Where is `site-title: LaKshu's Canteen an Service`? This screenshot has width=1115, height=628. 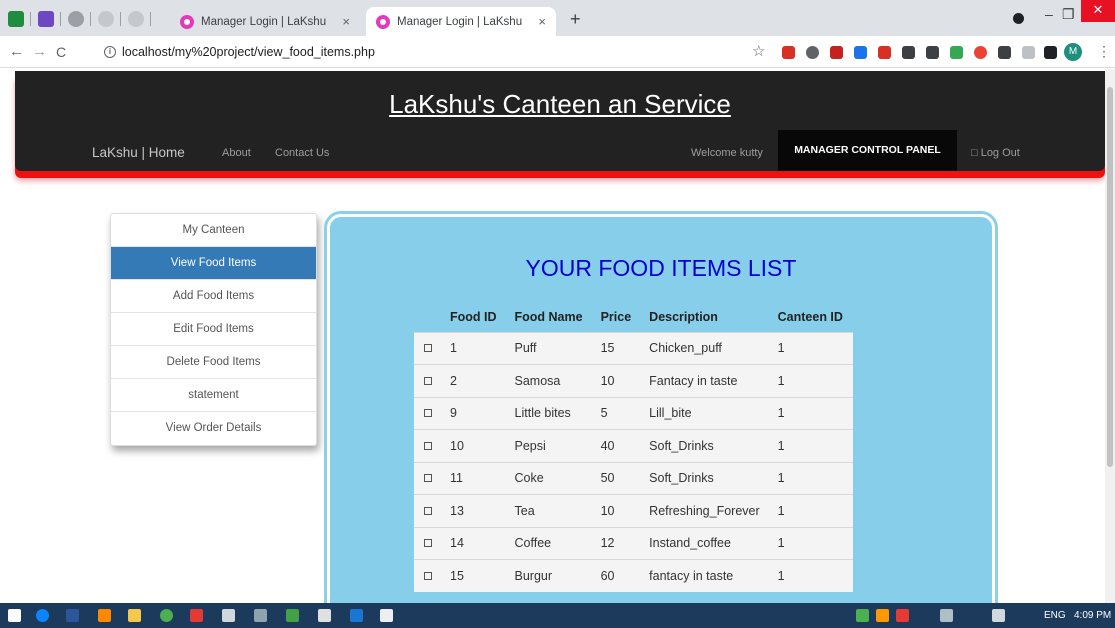
site-title: LaKshu's Canteen an Service is located at coordinates (560, 104).